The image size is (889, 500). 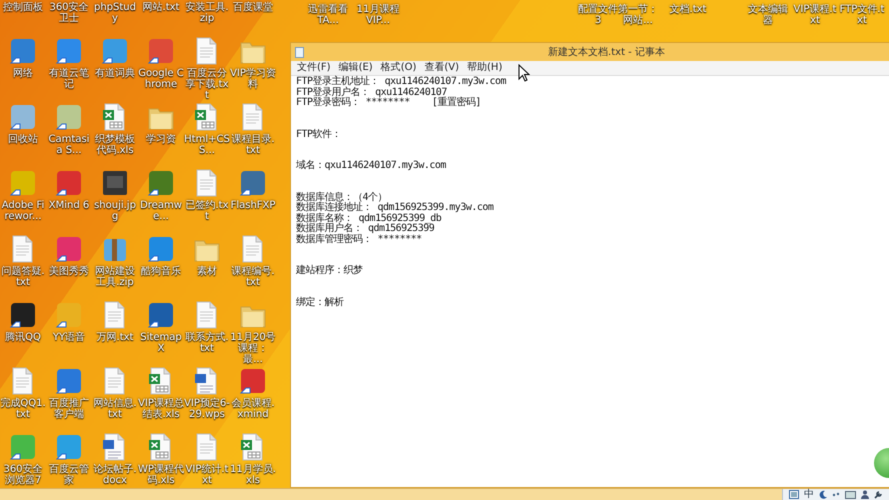 What do you see at coordinates (320, 303) in the screenshot?
I see `text-line: 绑定：解析` at bounding box center [320, 303].